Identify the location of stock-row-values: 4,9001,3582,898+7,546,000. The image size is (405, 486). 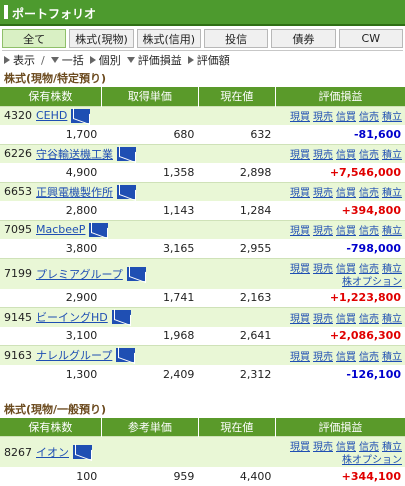
(202, 172).